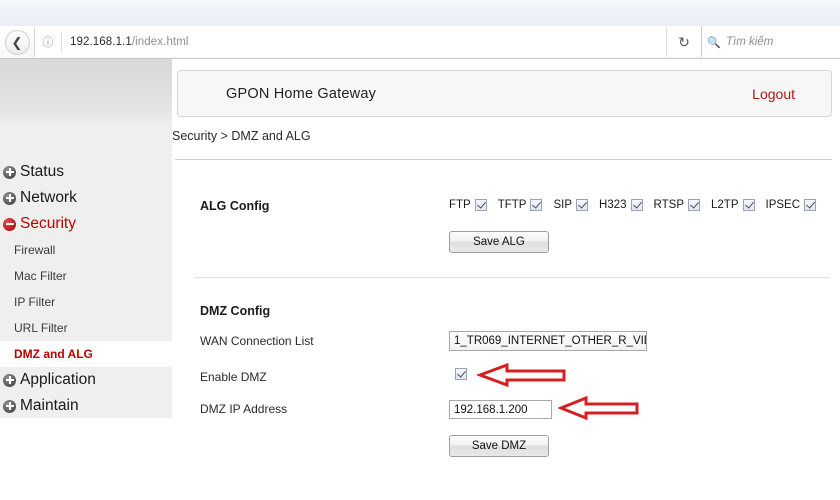 This screenshot has height=500, width=840. What do you see at coordinates (749, 42) in the screenshot?
I see `search-input-placeholder: Tìm kiếm` at bounding box center [749, 42].